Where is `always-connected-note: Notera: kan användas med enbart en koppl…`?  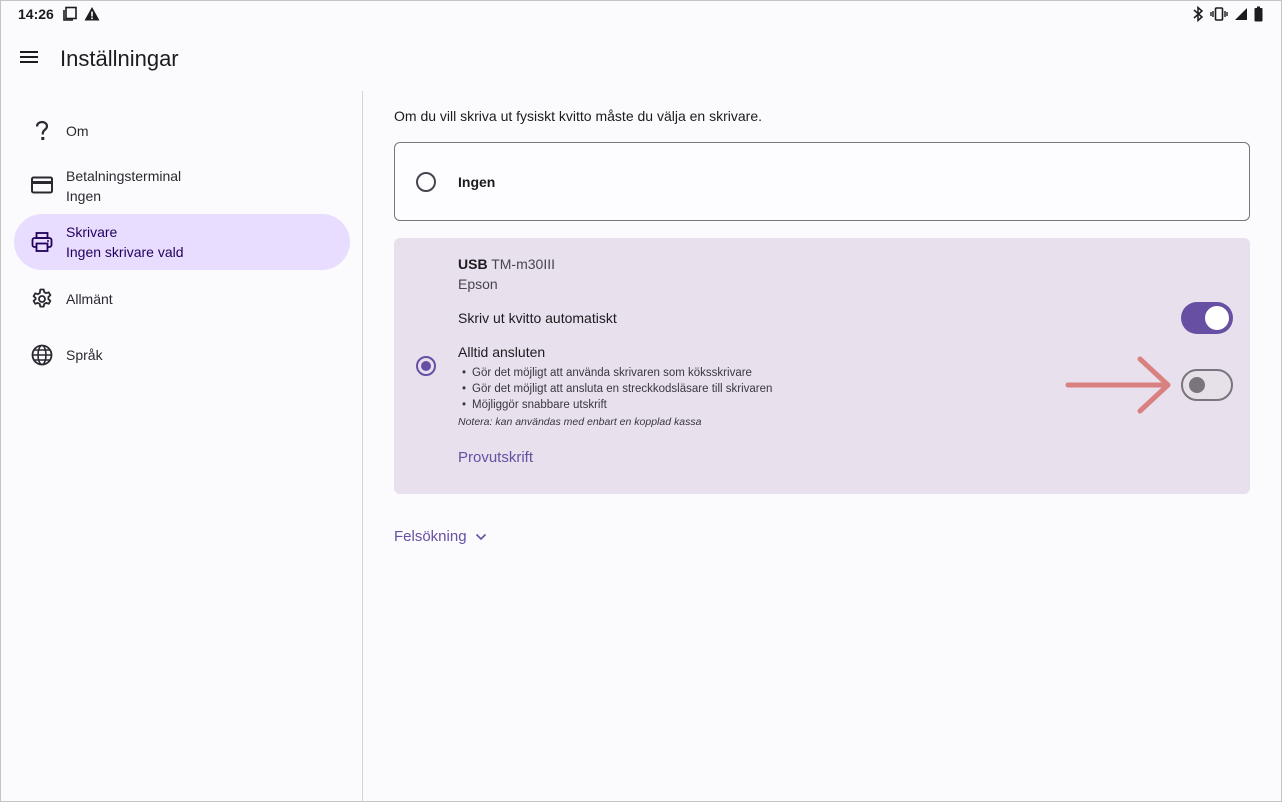 always-connected-note: Notera: kan användas med enbart en koppl… is located at coordinates (580, 422).